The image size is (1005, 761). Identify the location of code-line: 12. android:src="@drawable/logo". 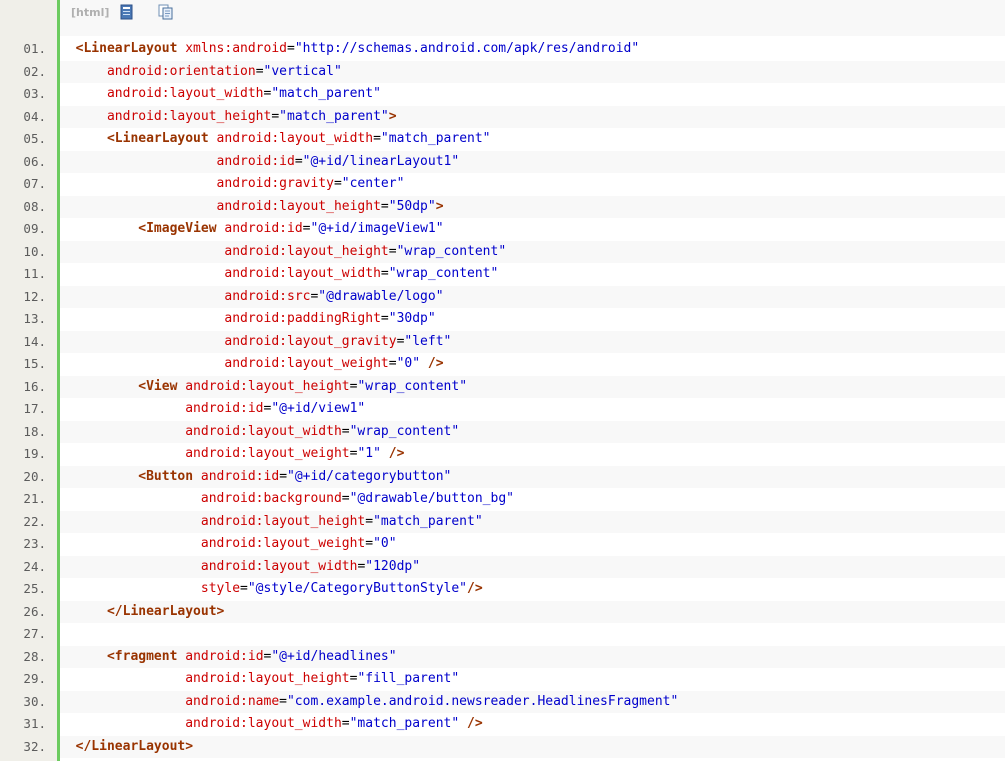
(502, 296).